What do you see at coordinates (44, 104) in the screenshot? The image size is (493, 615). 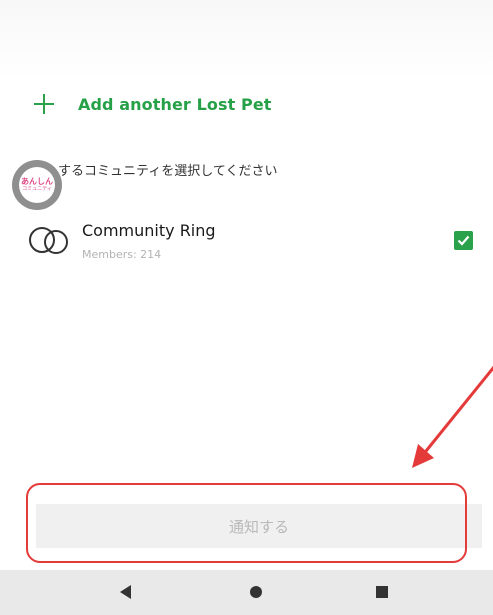 I see `plus-icon` at bounding box center [44, 104].